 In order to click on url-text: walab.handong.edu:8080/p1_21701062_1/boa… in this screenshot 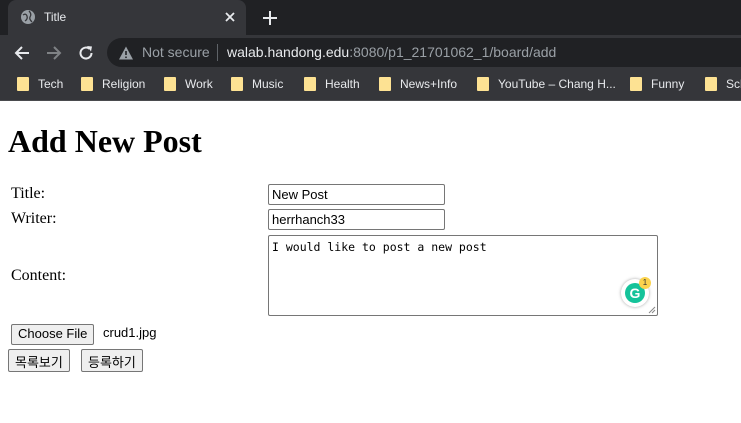, I will do `click(391, 52)`.